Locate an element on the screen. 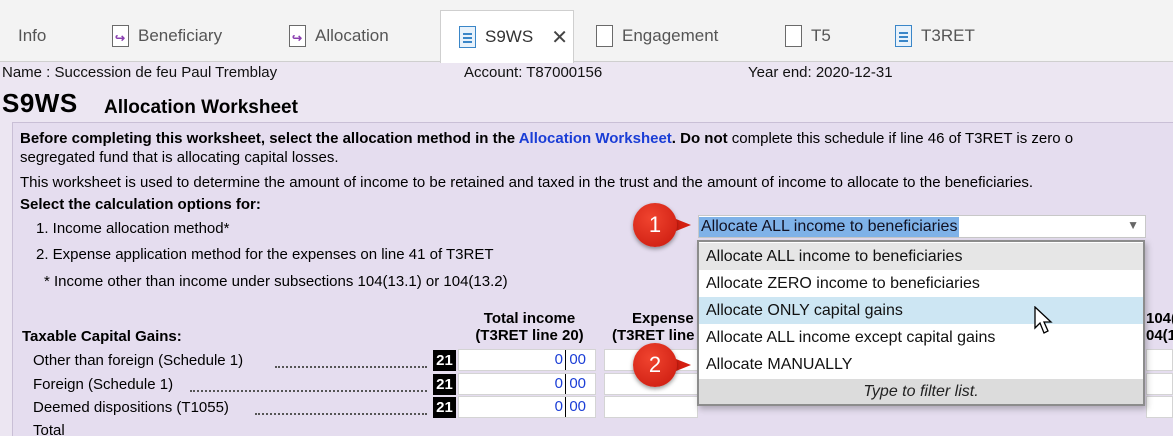 The height and width of the screenshot is (436, 1173). col-header-line: (T3RET line is located at coordinates (653, 335).